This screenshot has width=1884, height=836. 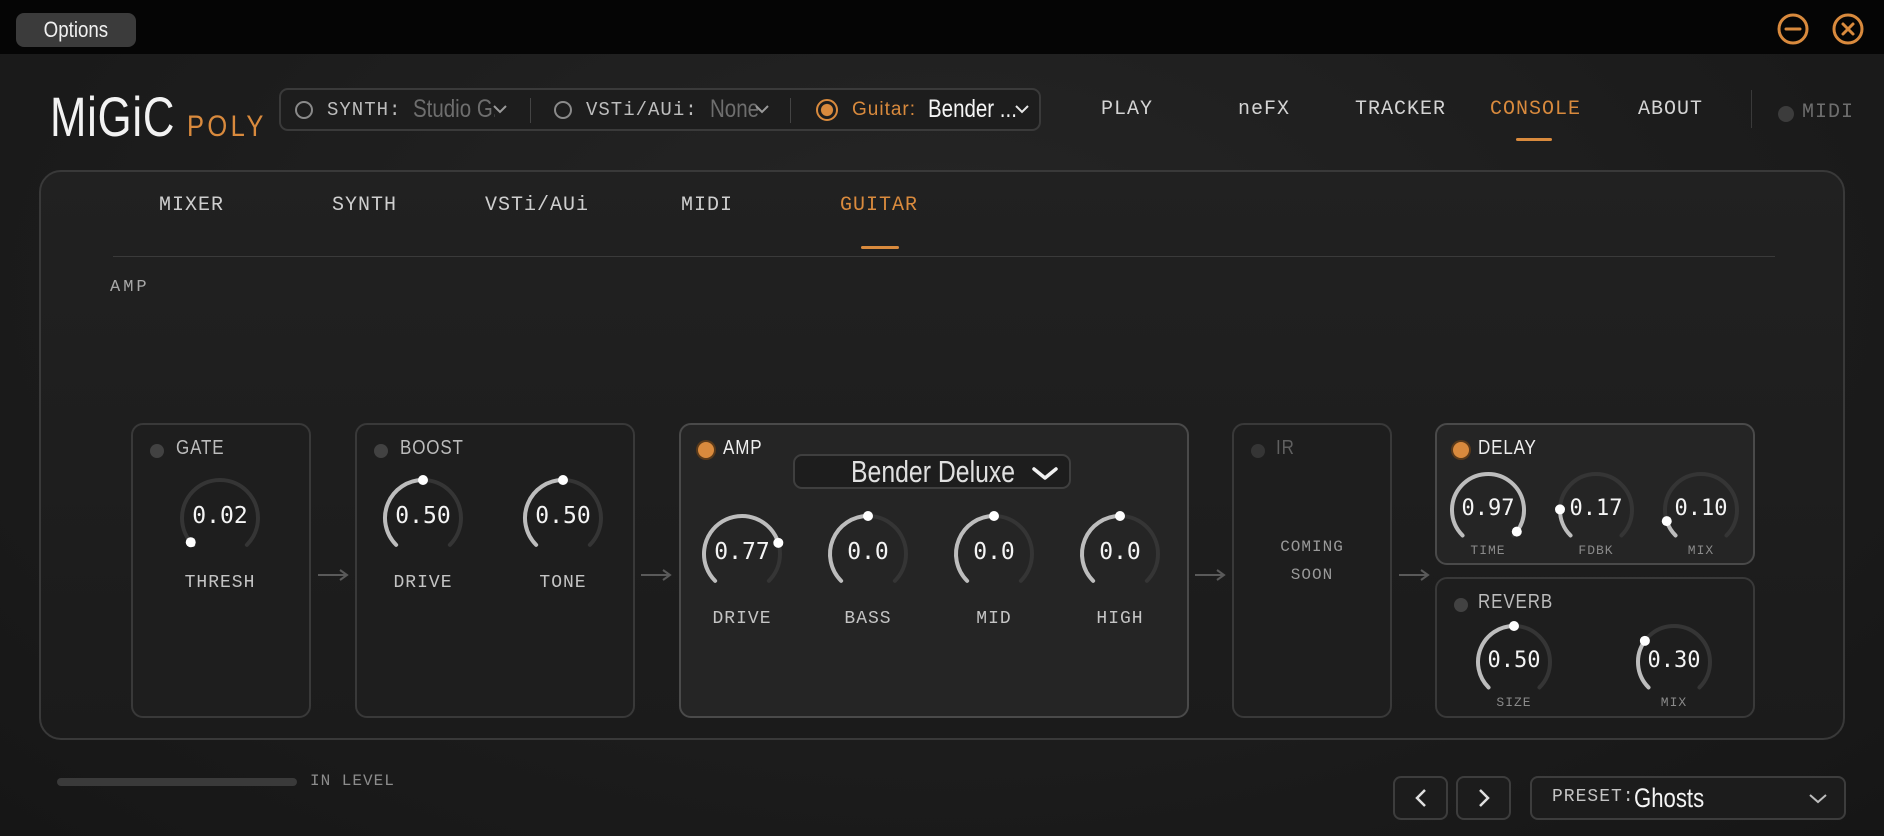 I want to click on app-logo: MiGiC POLY, so click(x=165, y=116).